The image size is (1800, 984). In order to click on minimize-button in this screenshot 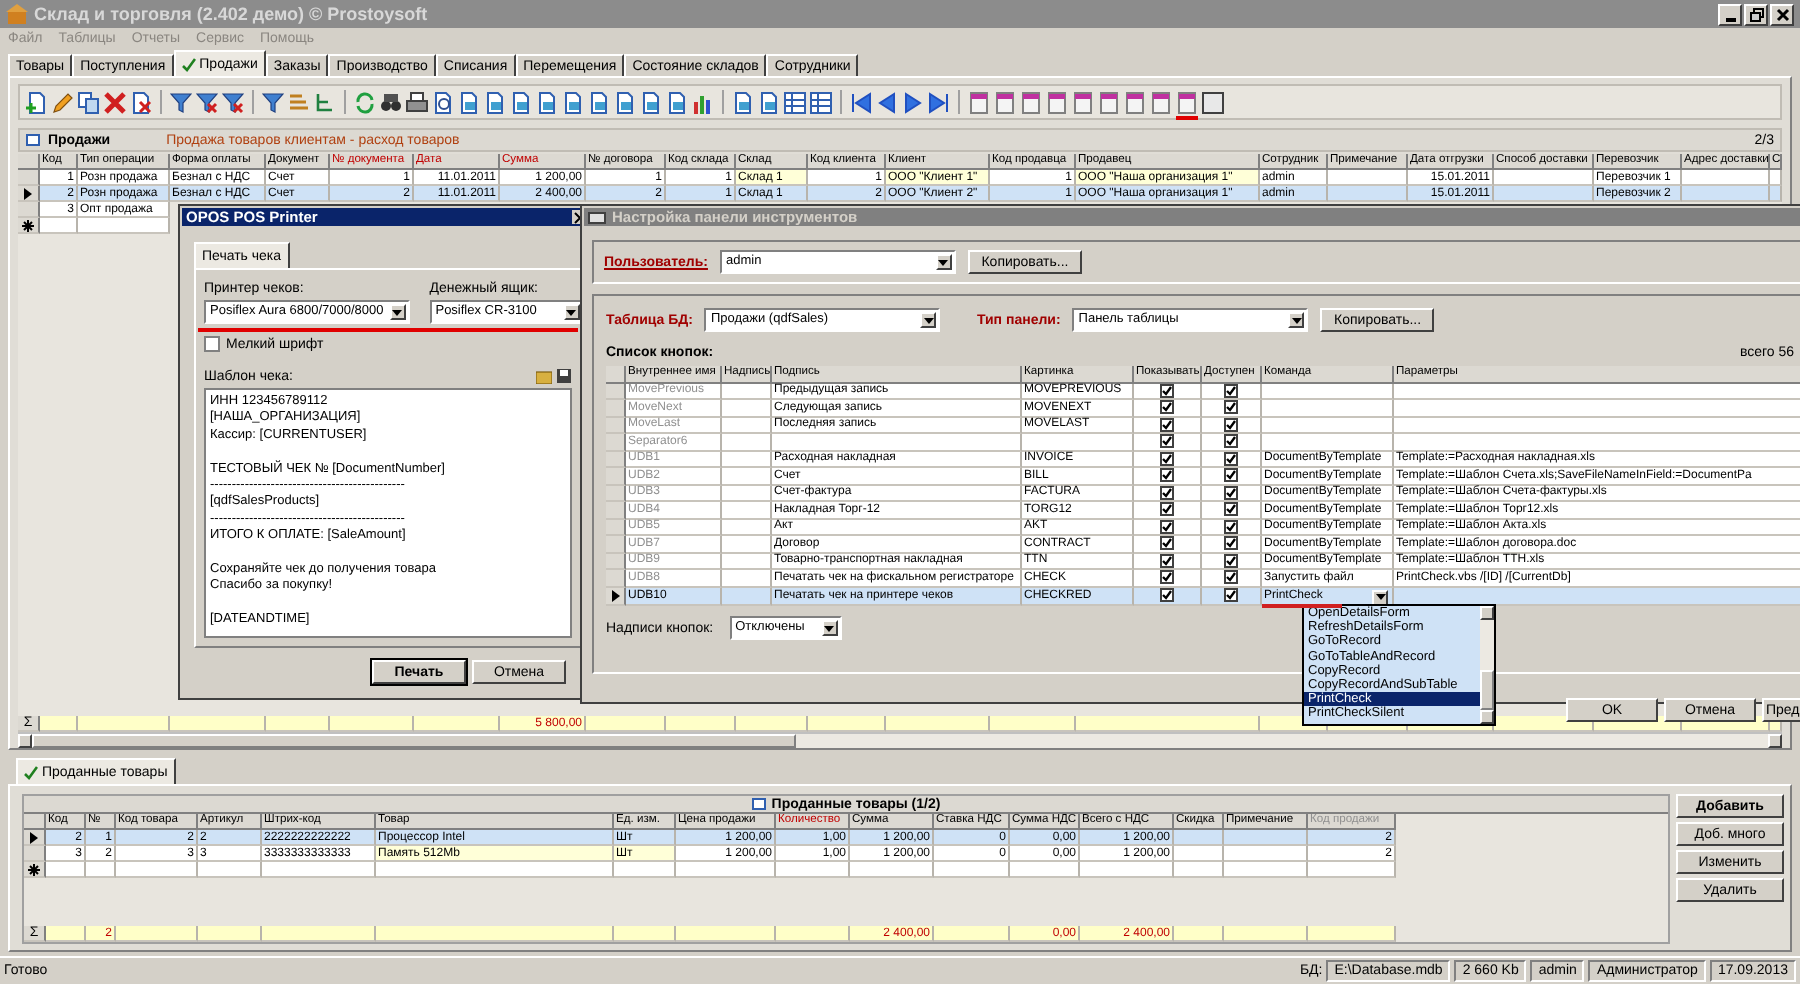, I will do `click(1730, 14)`.